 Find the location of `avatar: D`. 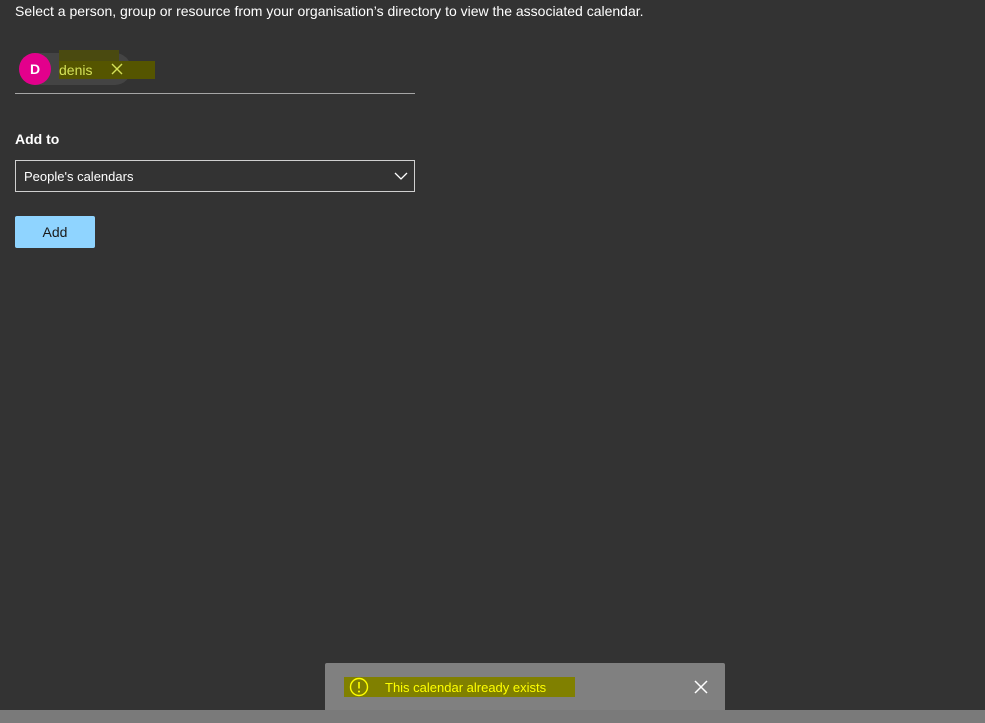

avatar: D is located at coordinates (35, 69).